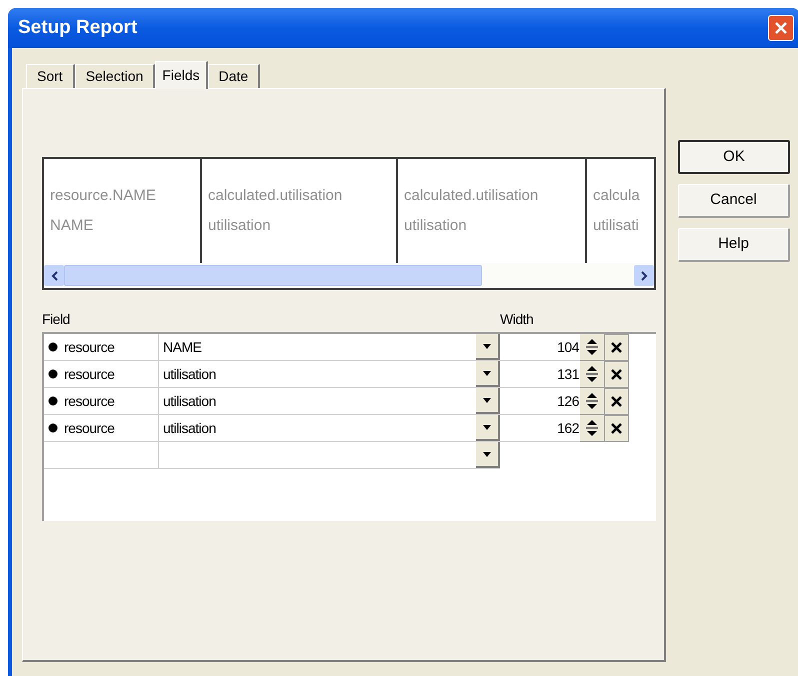 The width and height of the screenshot is (798, 676). I want to click on tab: Sort, so click(50, 76).